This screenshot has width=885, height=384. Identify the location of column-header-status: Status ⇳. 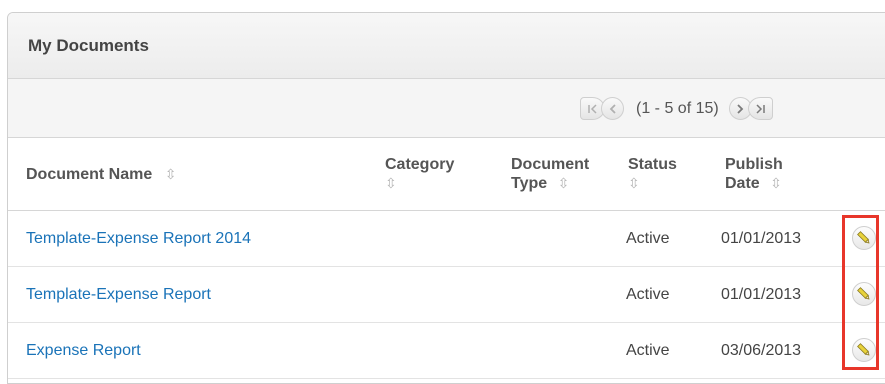
(652, 174).